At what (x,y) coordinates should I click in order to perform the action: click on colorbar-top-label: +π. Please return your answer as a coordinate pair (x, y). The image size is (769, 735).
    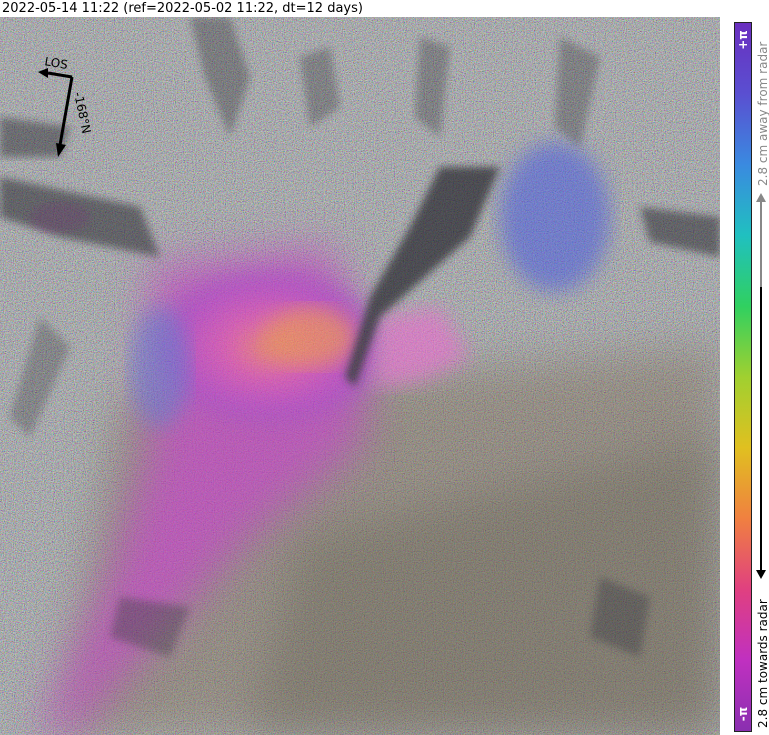
    Looking at the image, I should click on (743, 40).